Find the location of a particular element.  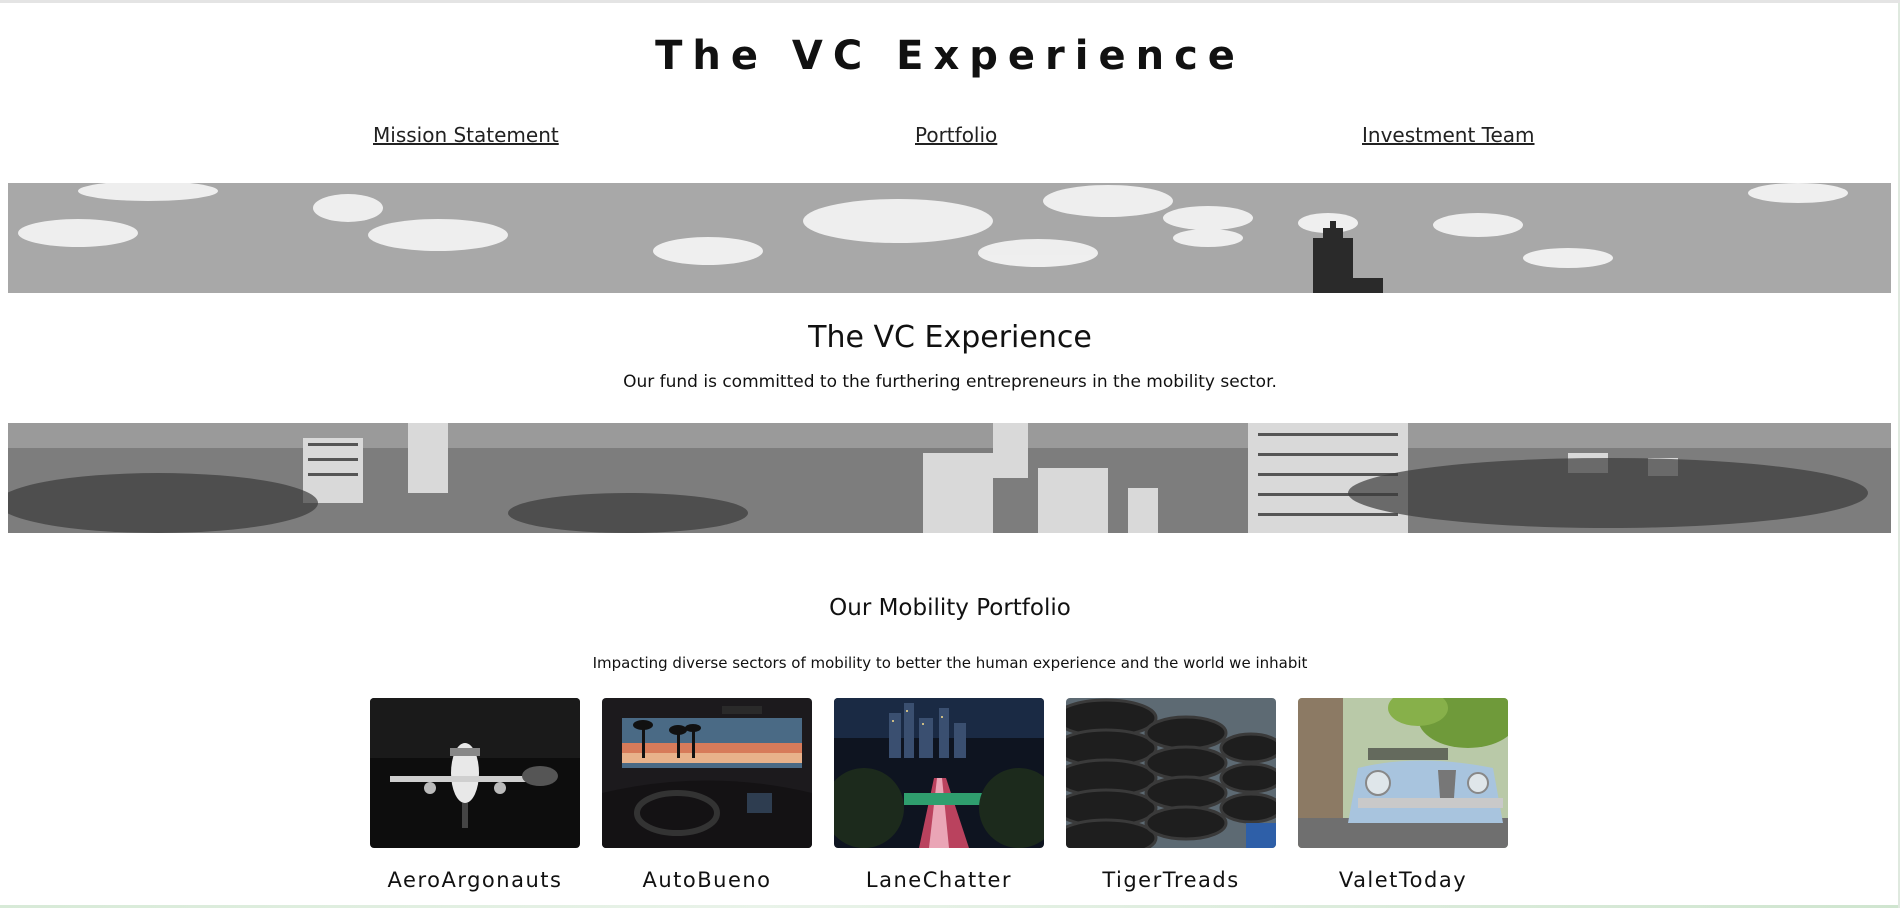

nav-link-investment-team: Investment Team is located at coordinates (1448, 135).